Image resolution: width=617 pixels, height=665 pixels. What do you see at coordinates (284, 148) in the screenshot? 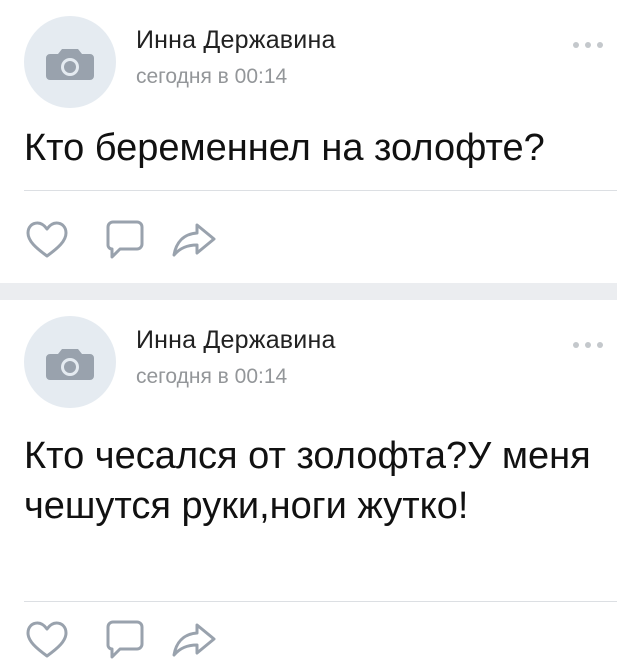
I see `post-text: Кто беременнел на золофте?` at bounding box center [284, 148].